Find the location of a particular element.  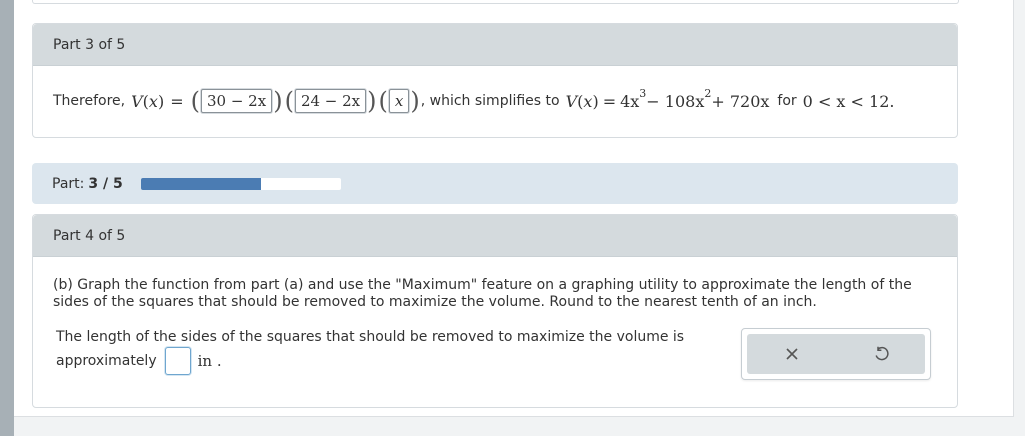

rhs-term-2: − 108x is located at coordinates (675, 101).